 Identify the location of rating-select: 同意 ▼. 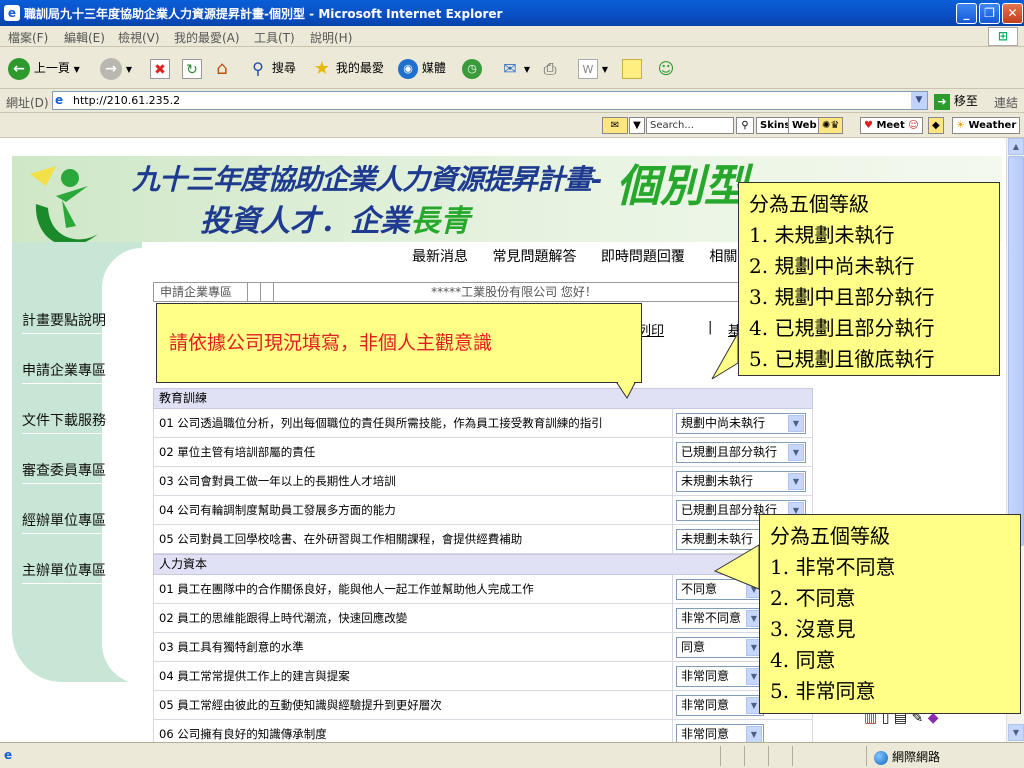
(720, 647).